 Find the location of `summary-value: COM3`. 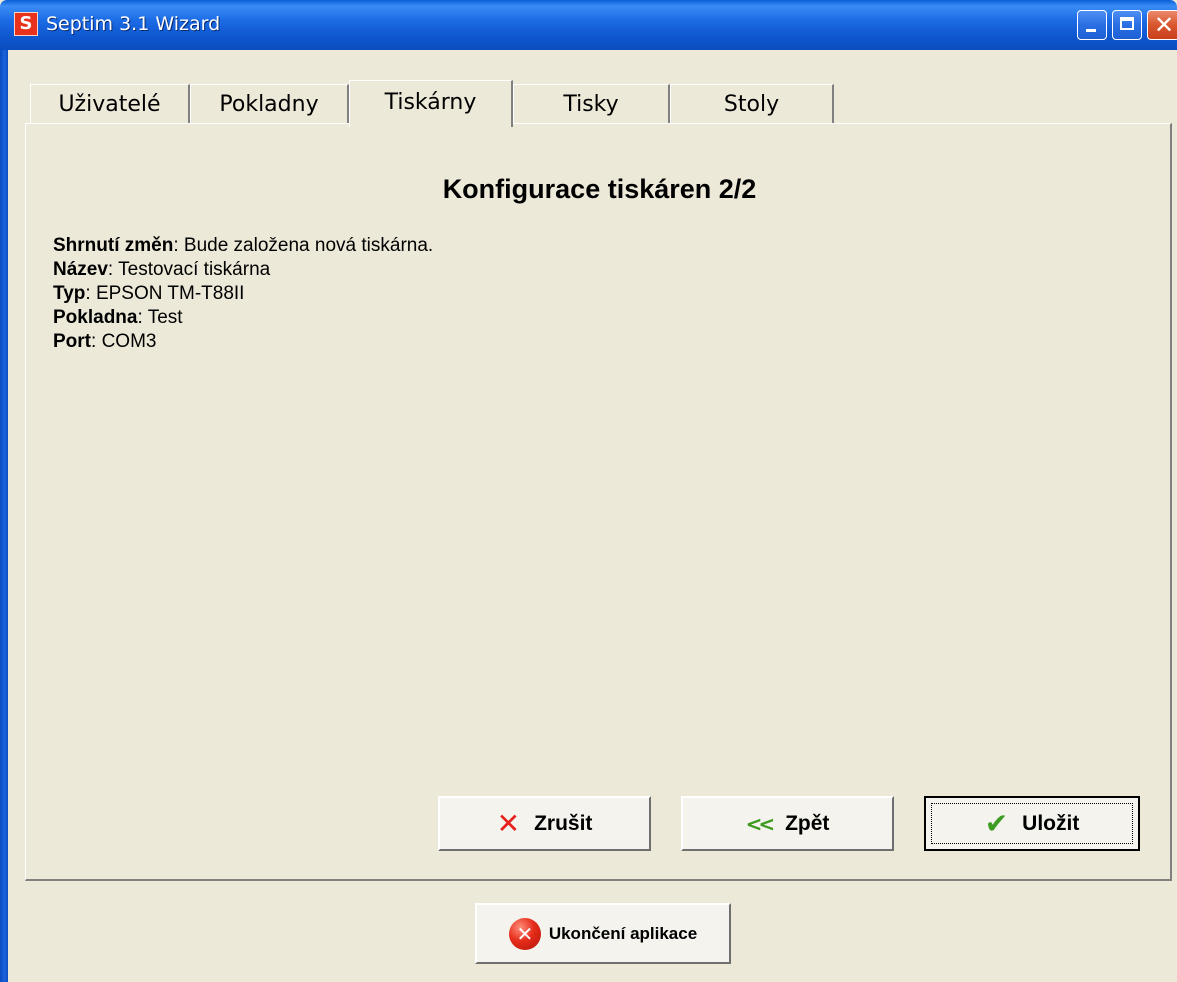

summary-value: COM3 is located at coordinates (129, 341).